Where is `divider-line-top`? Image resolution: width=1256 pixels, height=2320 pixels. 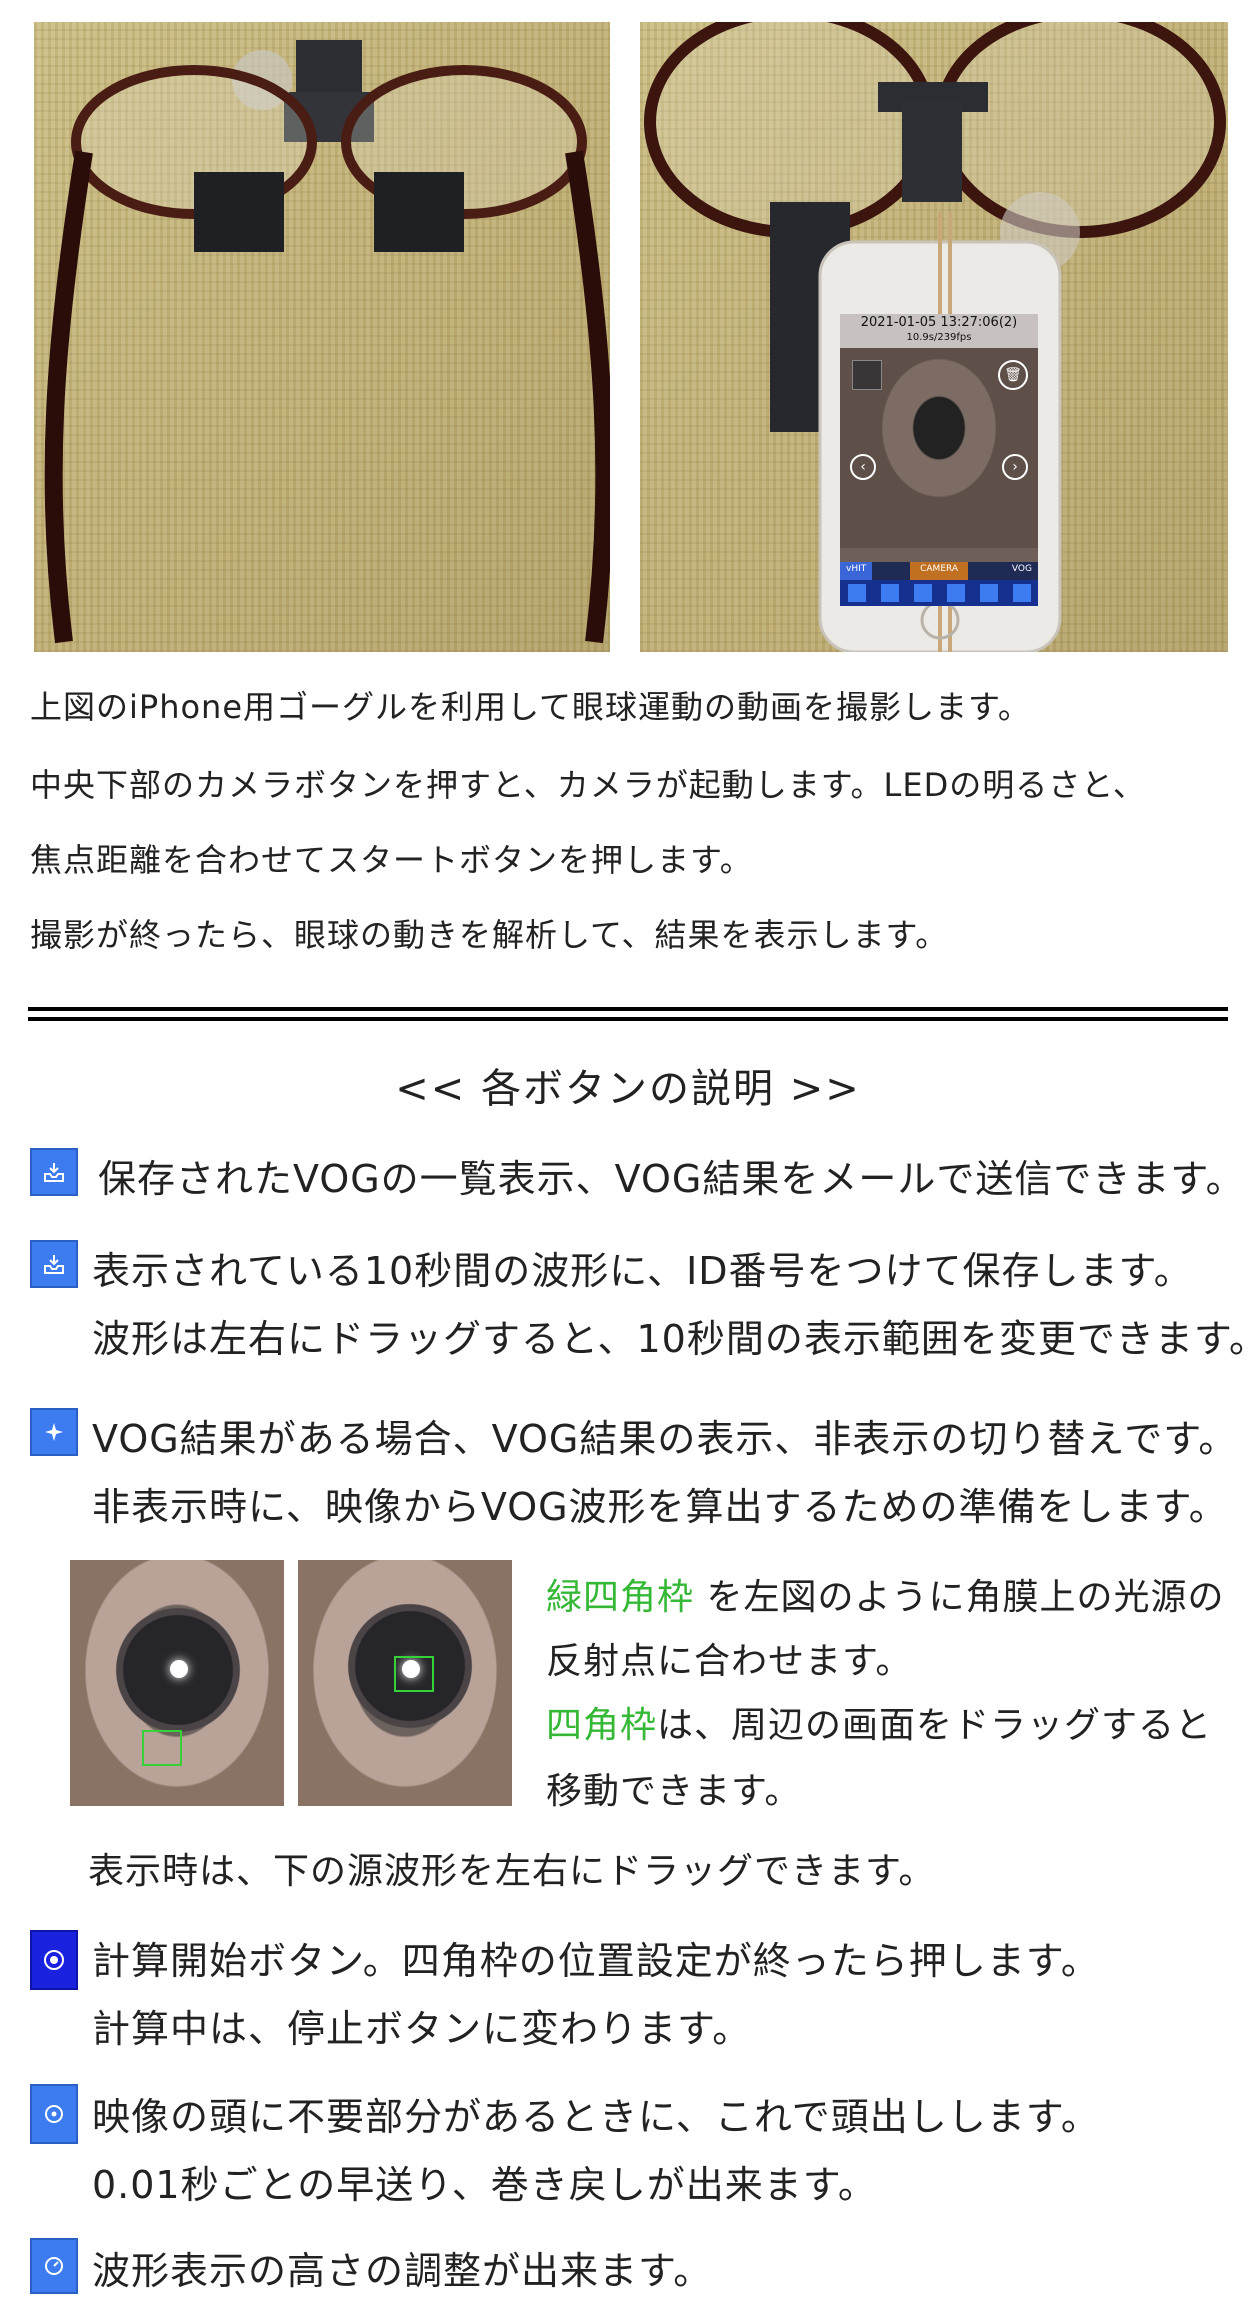
divider-line-top is located at coordinates (628, 1009).